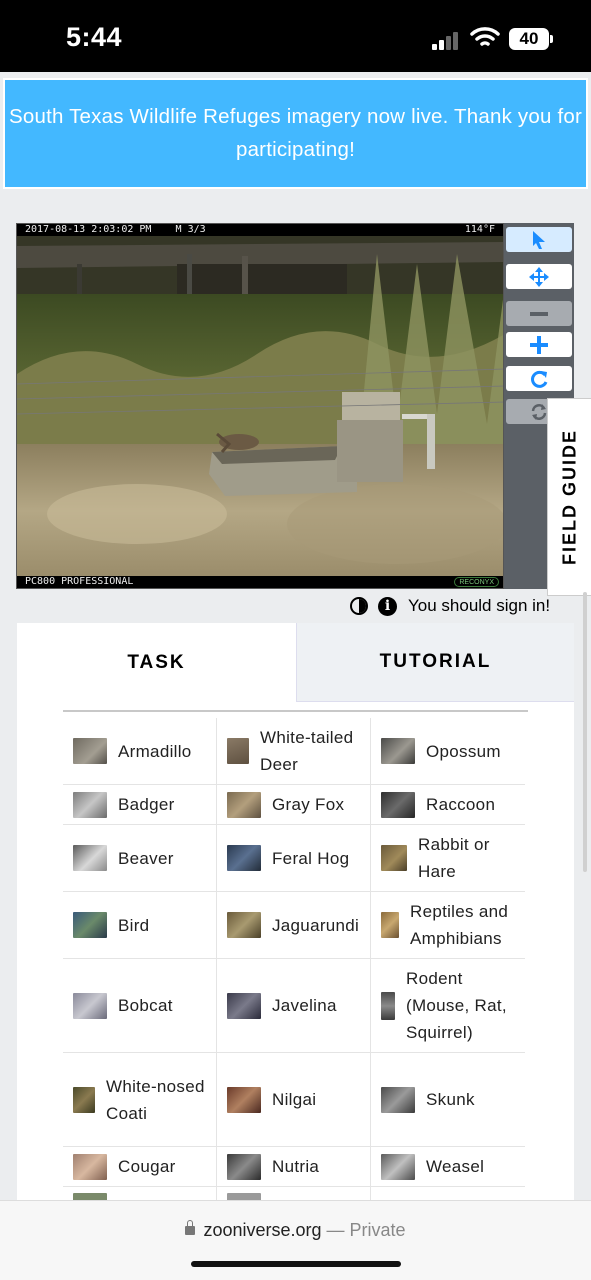 The image size is (591, 1280). I want to click on status-bar: 5:44 40, so click(295, 36).